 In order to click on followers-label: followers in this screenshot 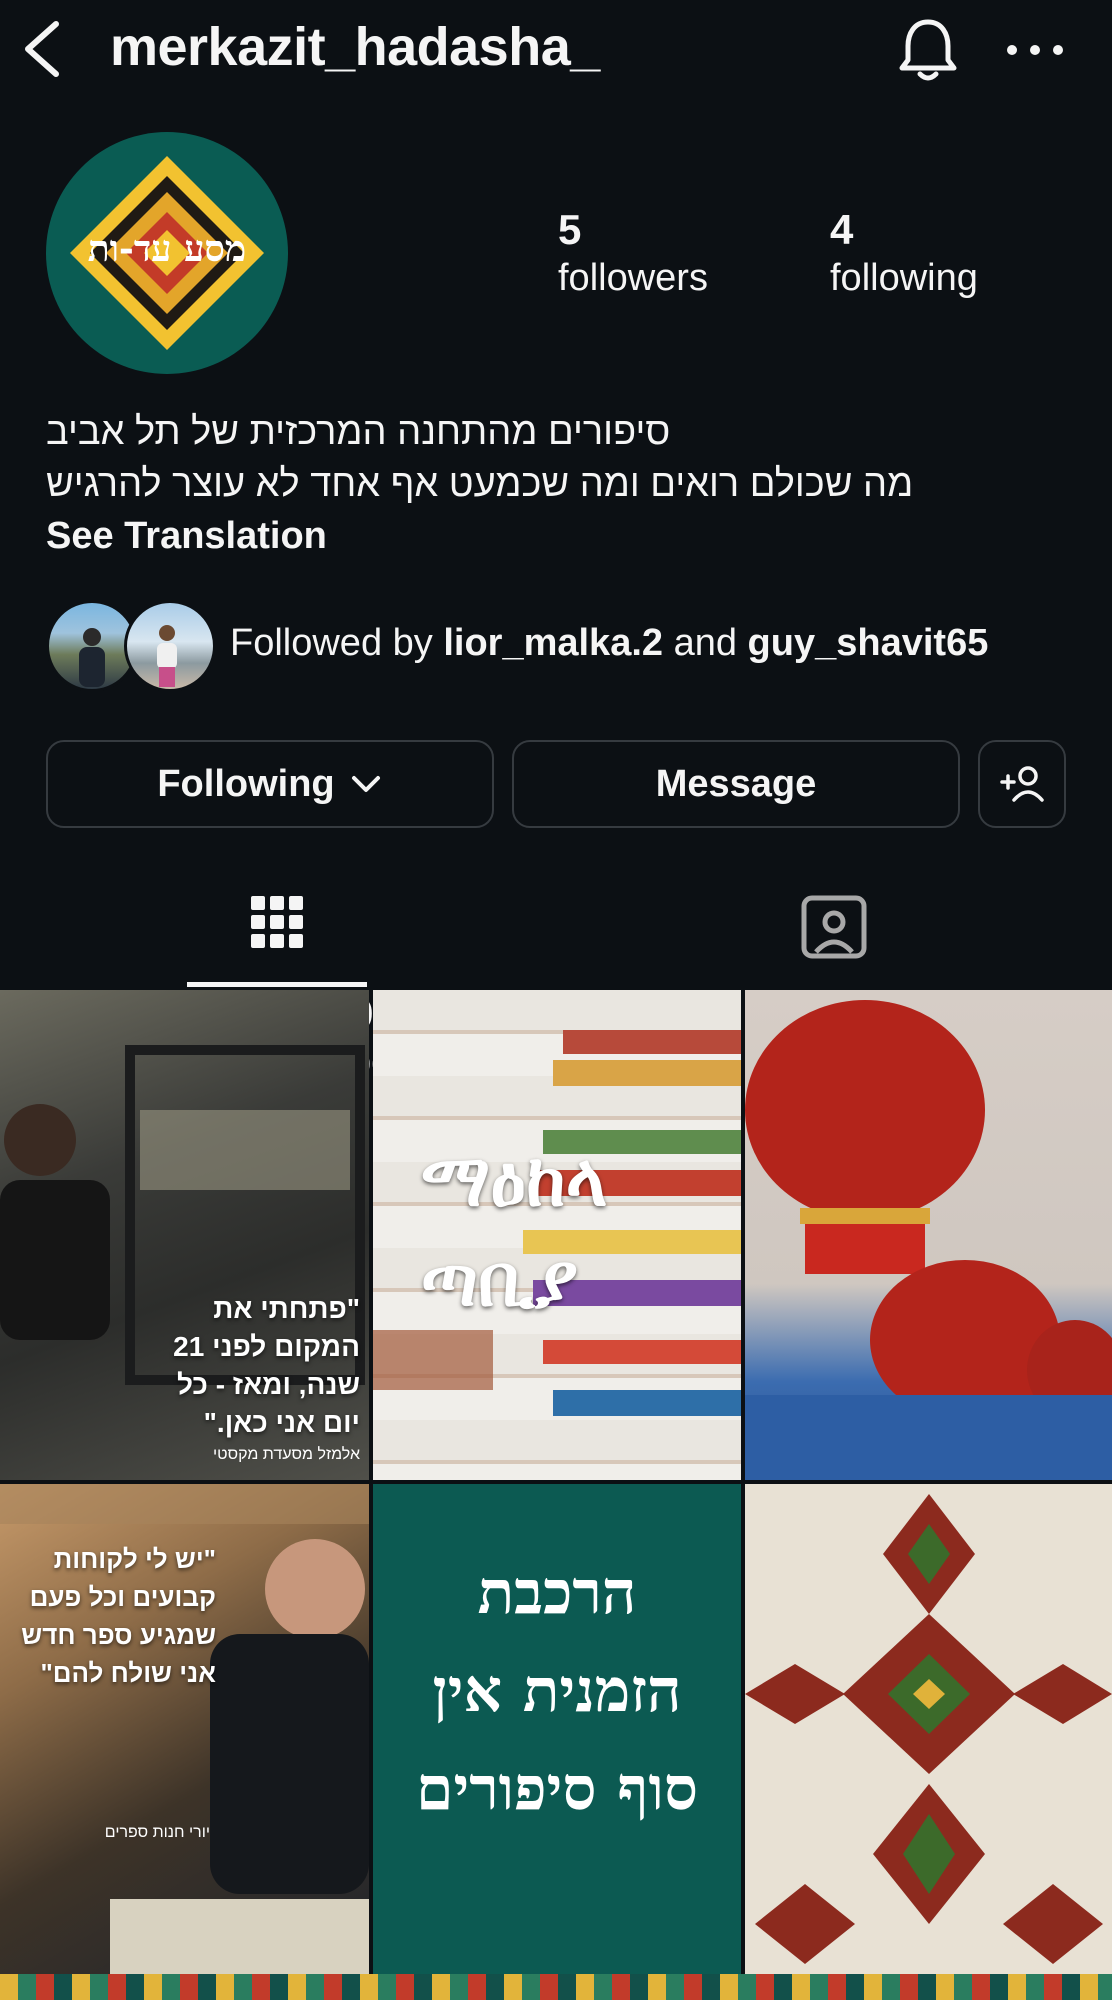, I will do `click(633, 278)`.